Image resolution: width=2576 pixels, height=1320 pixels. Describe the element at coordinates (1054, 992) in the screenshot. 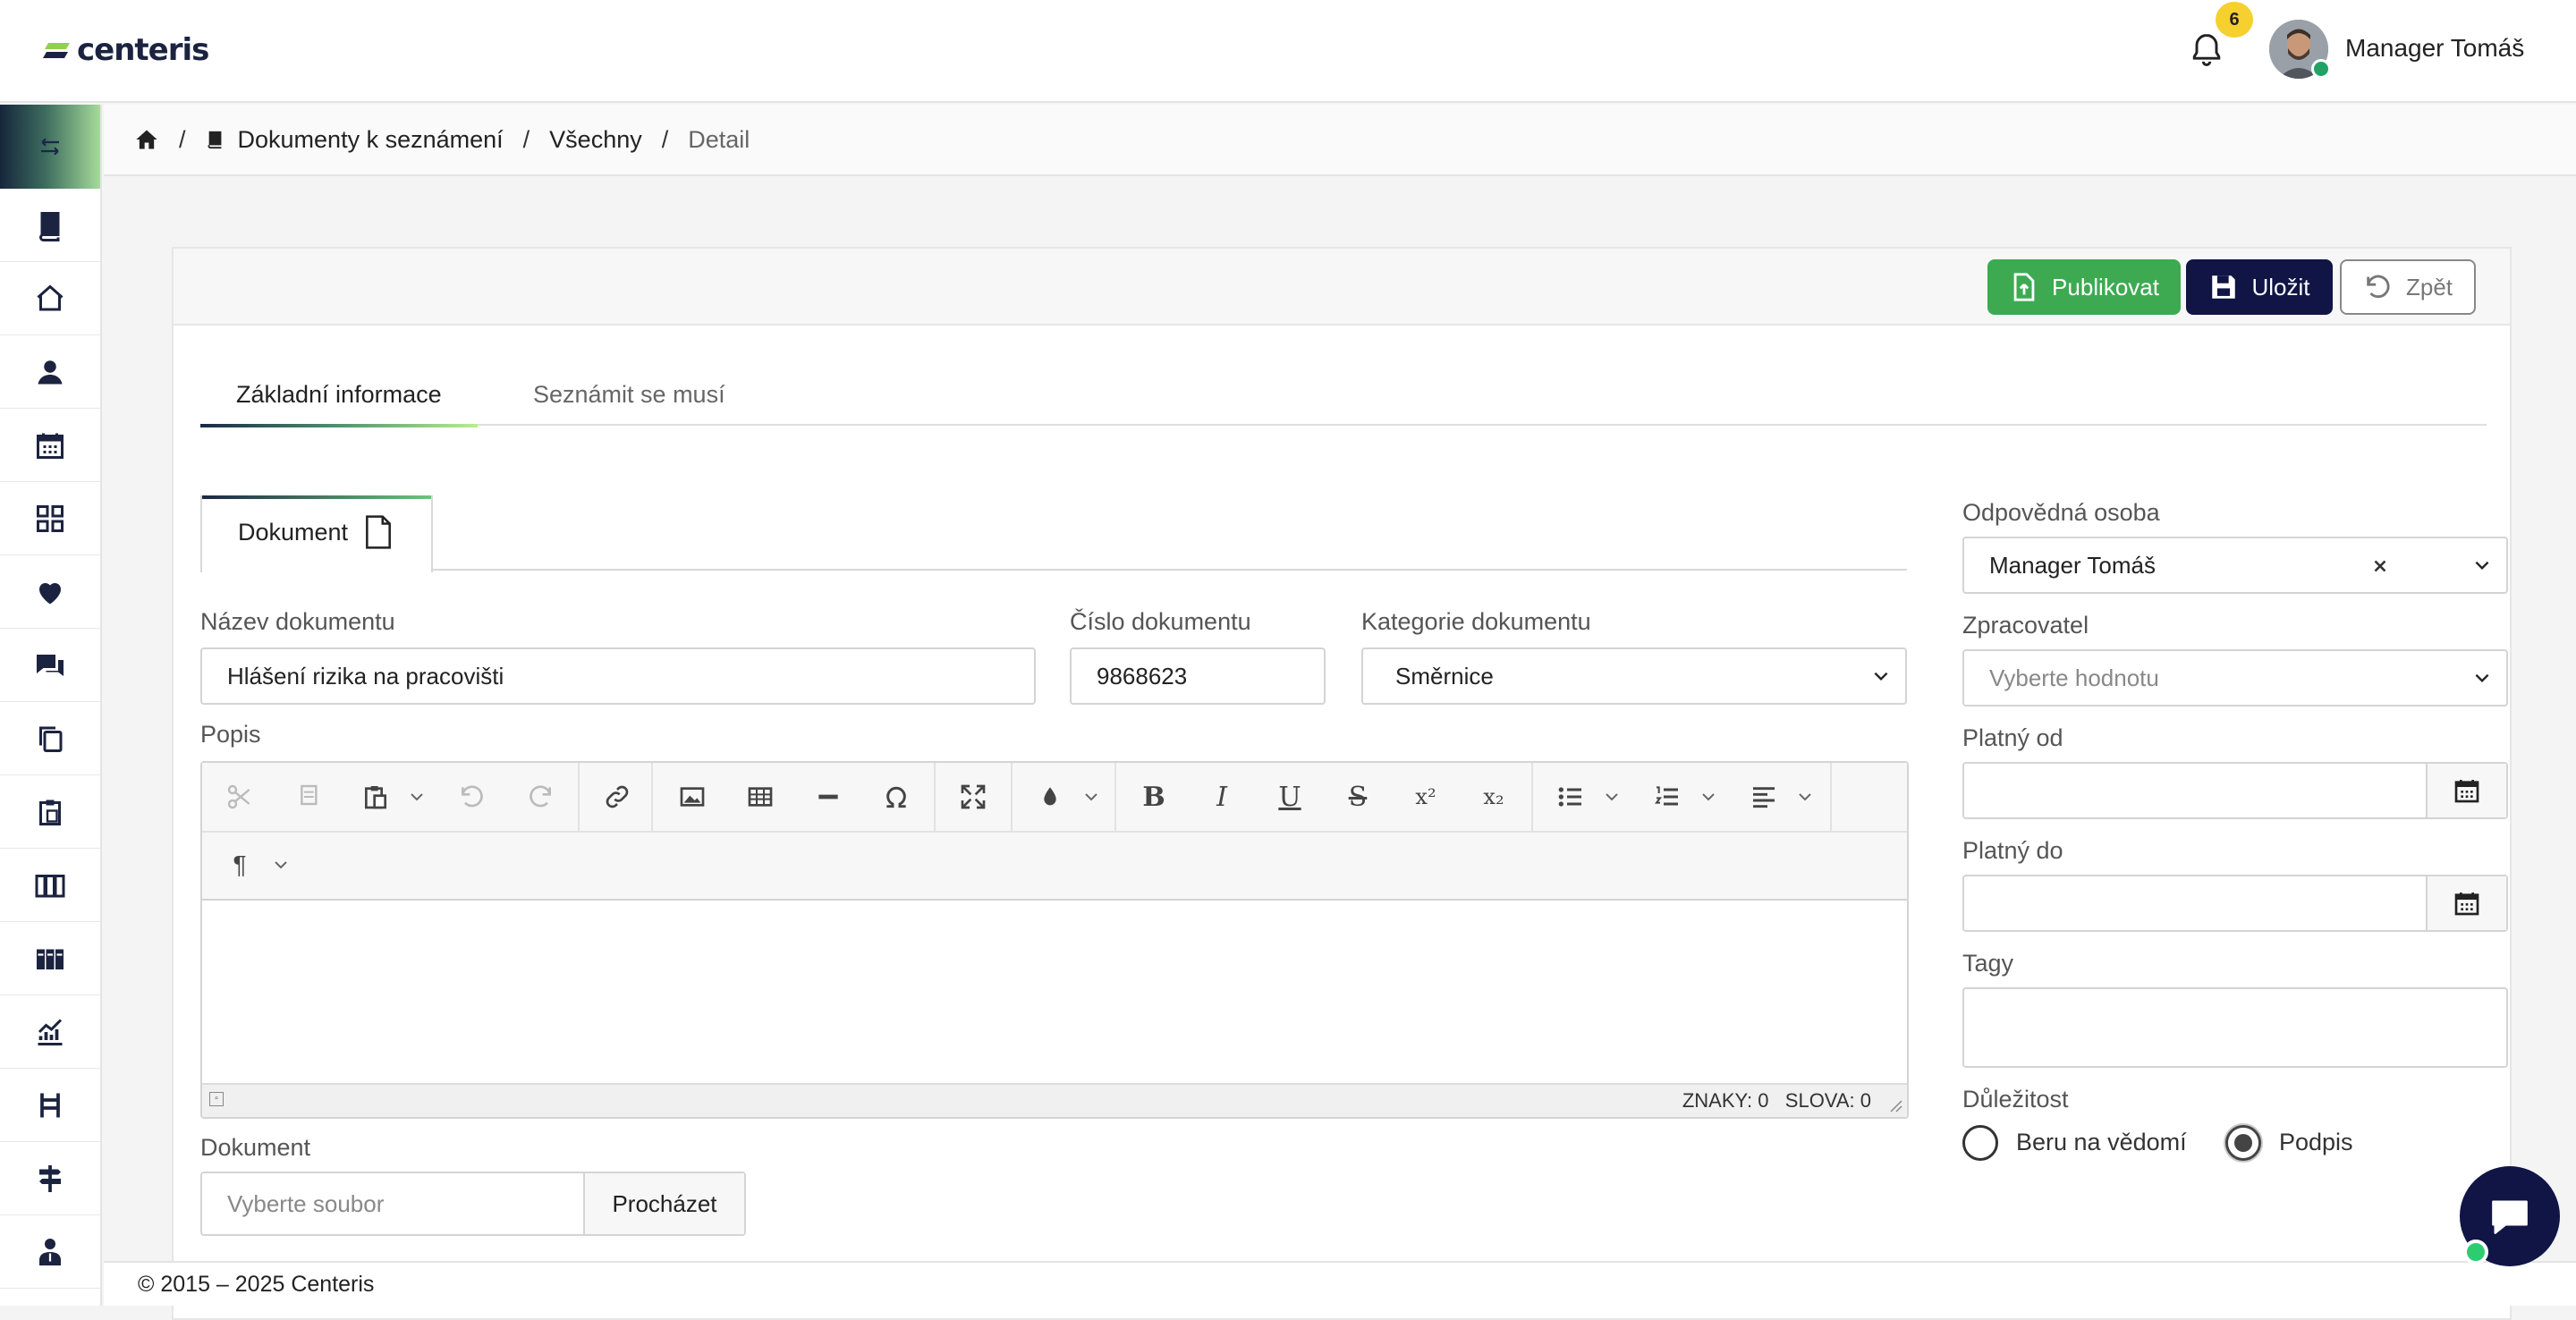

I see `editor-content-area` at that location.